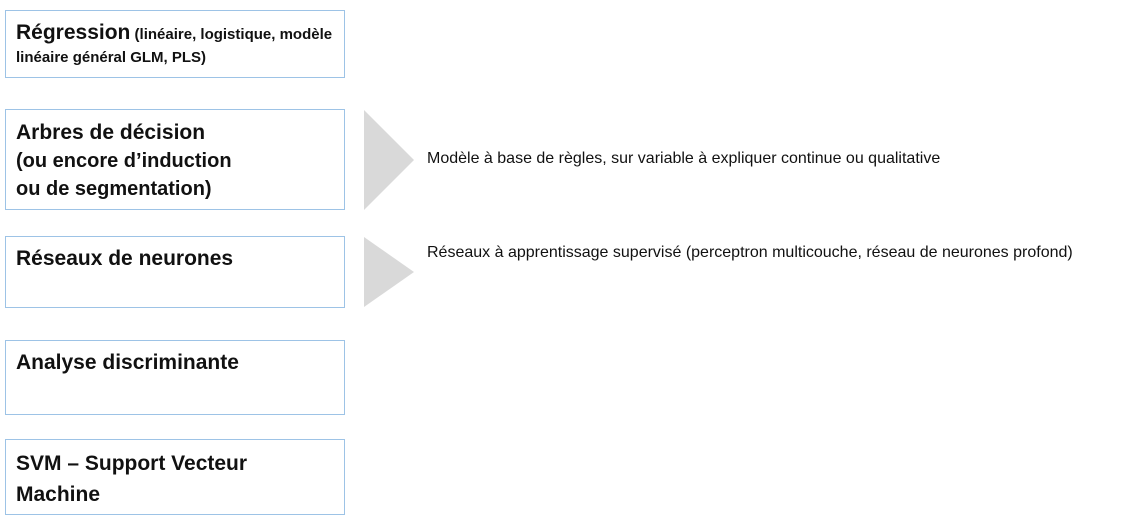  What do you see at coordinates (132, 479) in the screenshot?
I see `svm-title: SVM – Support Vecteur Machine` at bounding box center [132, 479].